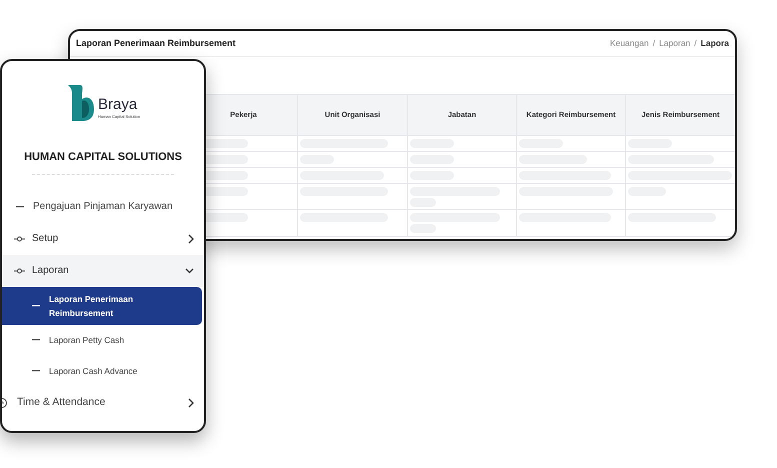  I want to click on menu-item: Time & Attendance, so click(98, 402).